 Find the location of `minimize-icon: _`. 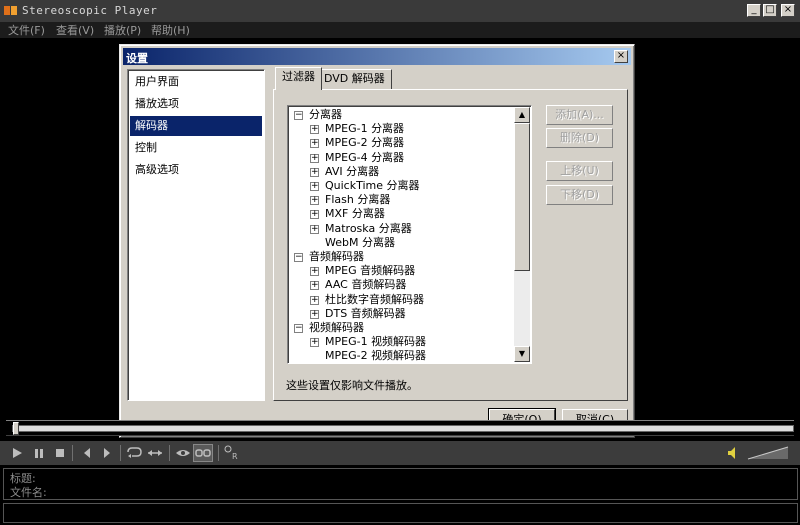

minimize-icon: _ is located at coordinates (754, 10).